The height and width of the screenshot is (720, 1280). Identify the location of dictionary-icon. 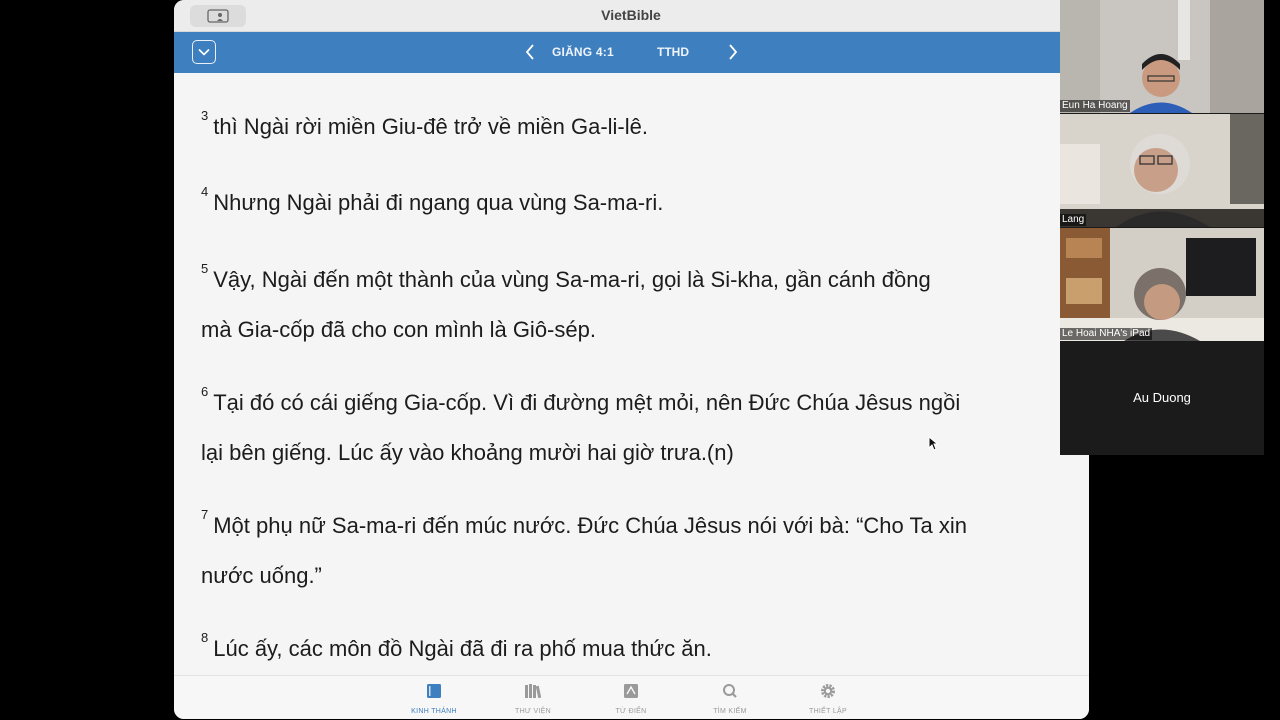
(631, 691).